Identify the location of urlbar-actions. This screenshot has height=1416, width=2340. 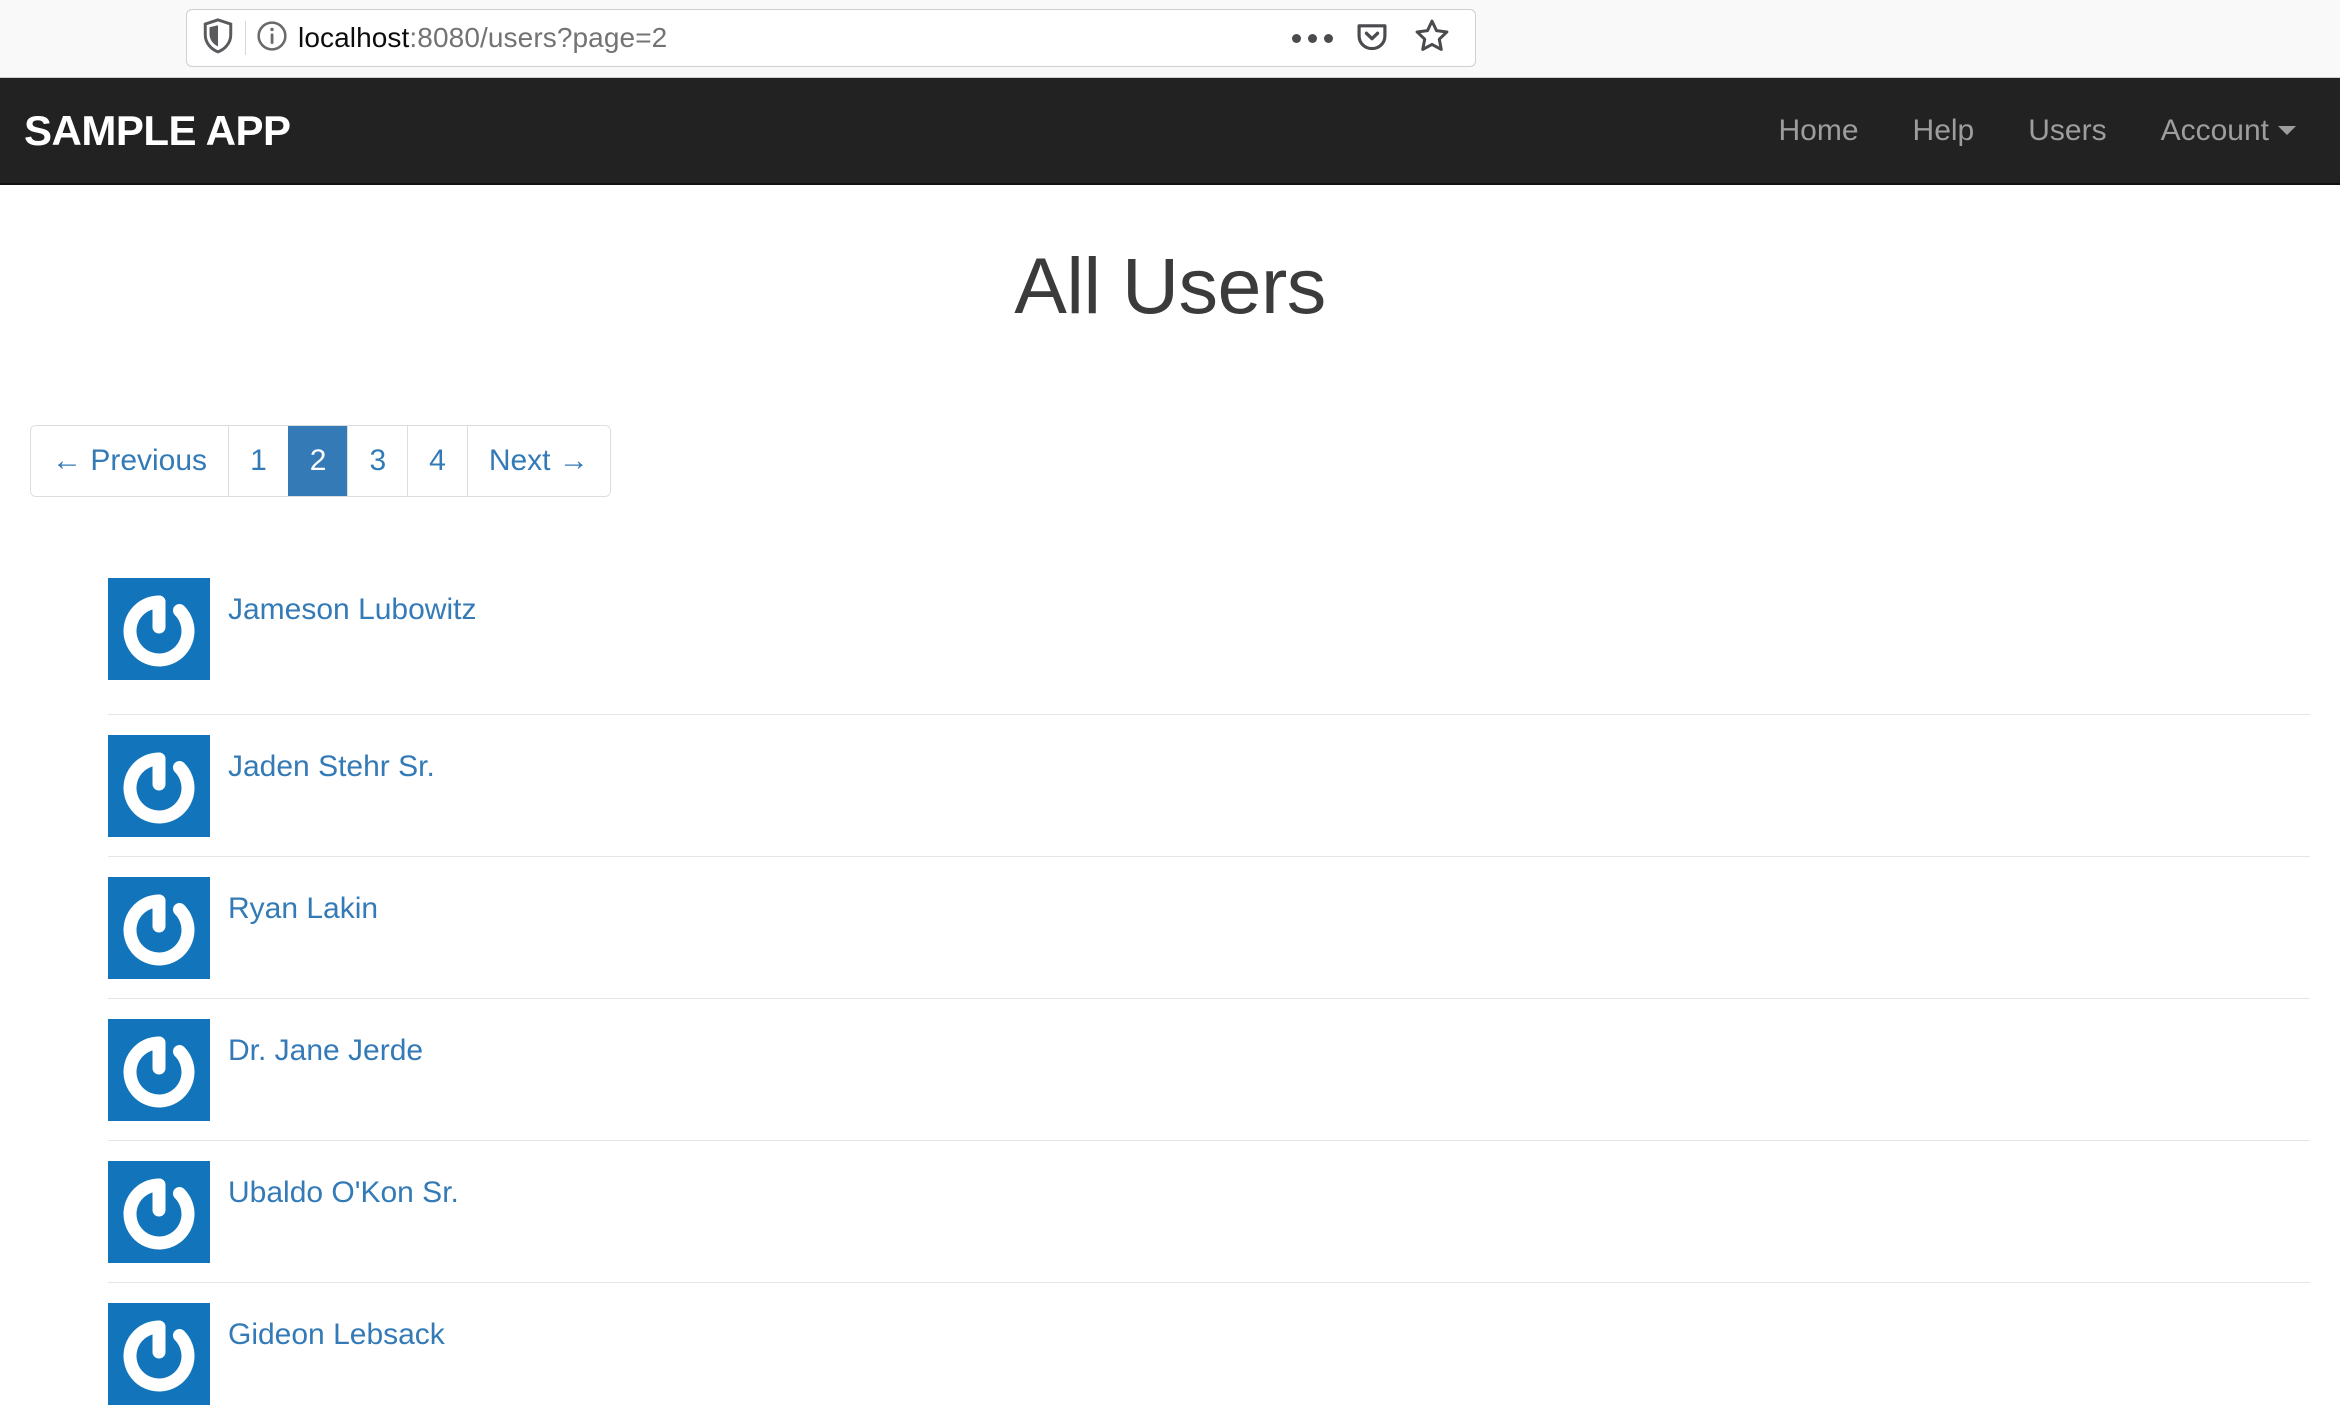
(1383, 38).